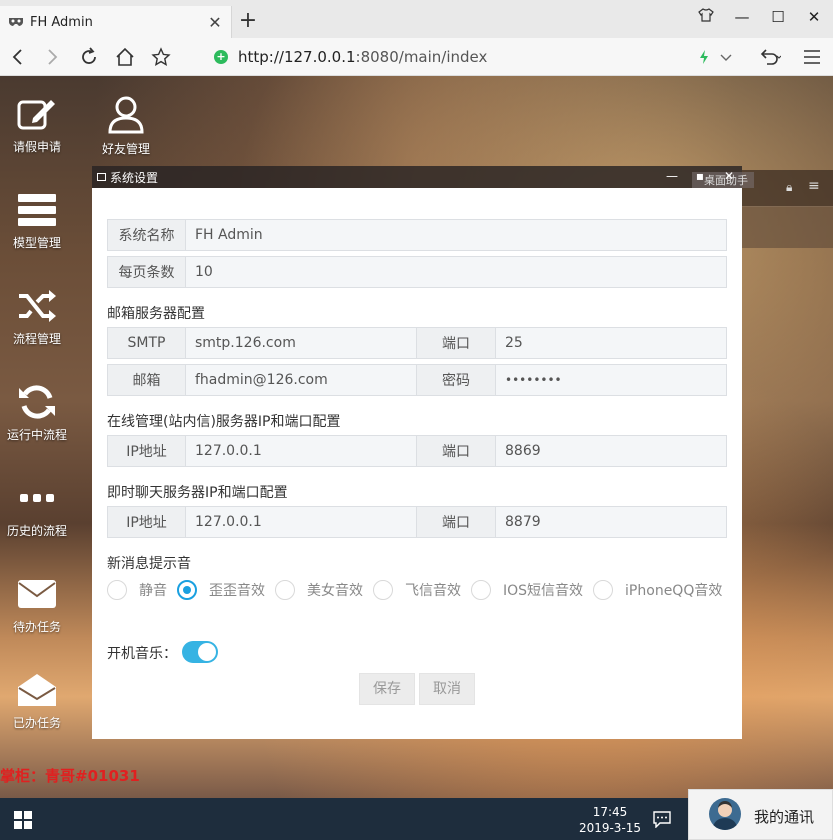  Describe the element at coordinates (672, 176) in the screenshot. I see `modal-minimize-icon: —` at that location.